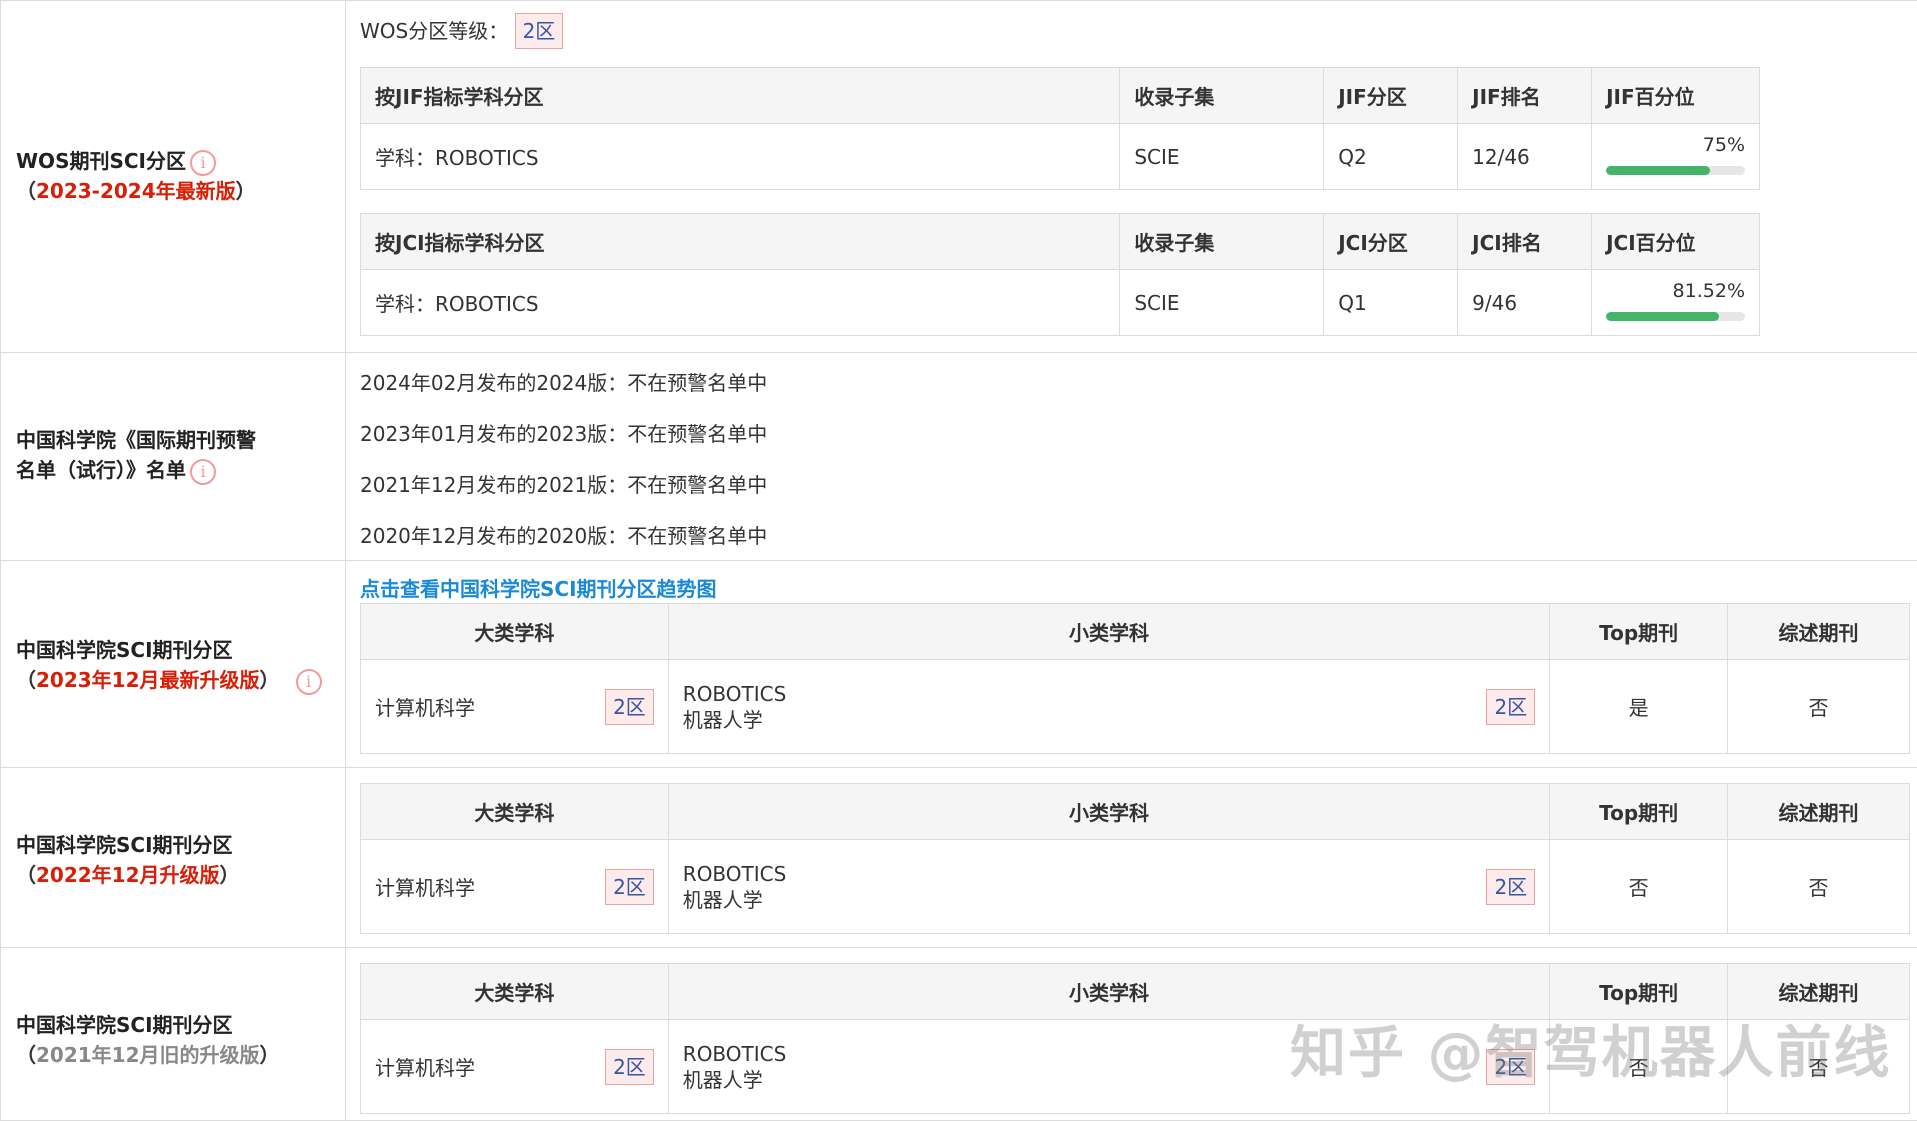 This screenshot has height=1121, width=1917. What do you see at coordinates (434, 31) in the screenshot?
I see `wos-grade-label: WOS分区等级：` at bounding box center [434, 31].